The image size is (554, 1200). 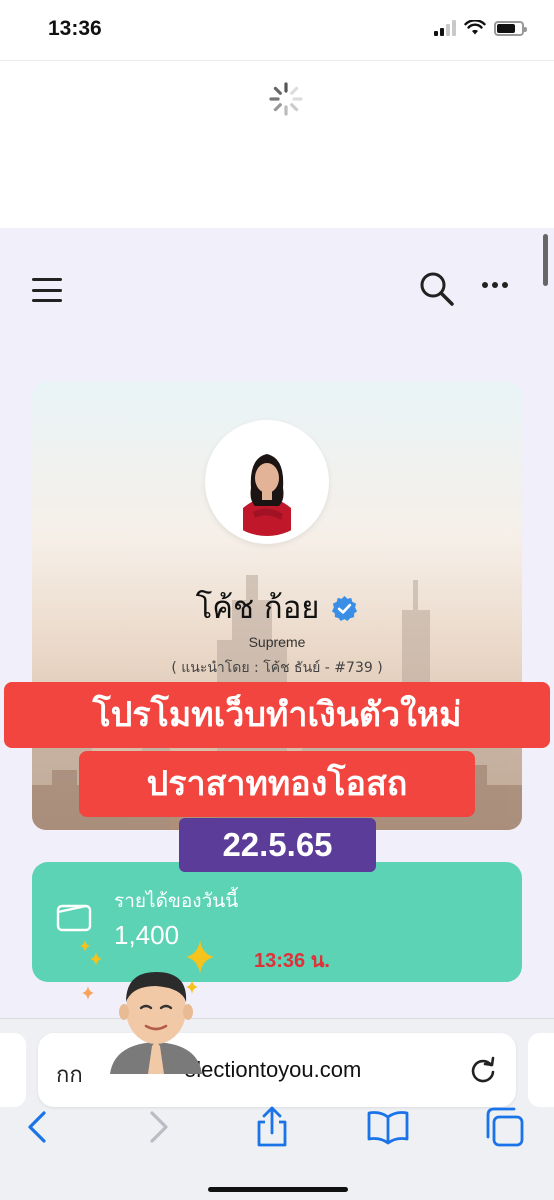 What do you see at coordinates (147, 935) in the screenshot?
I see `income-value: 1,400` at bounding box center [147, 935].